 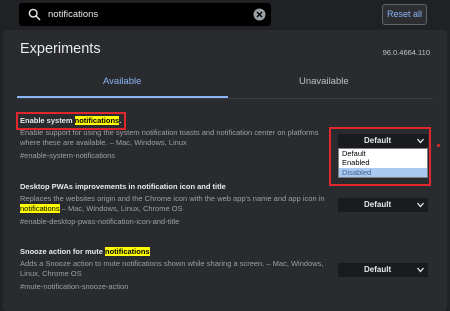 I want to click on search-box, so click(x=145, y=14).